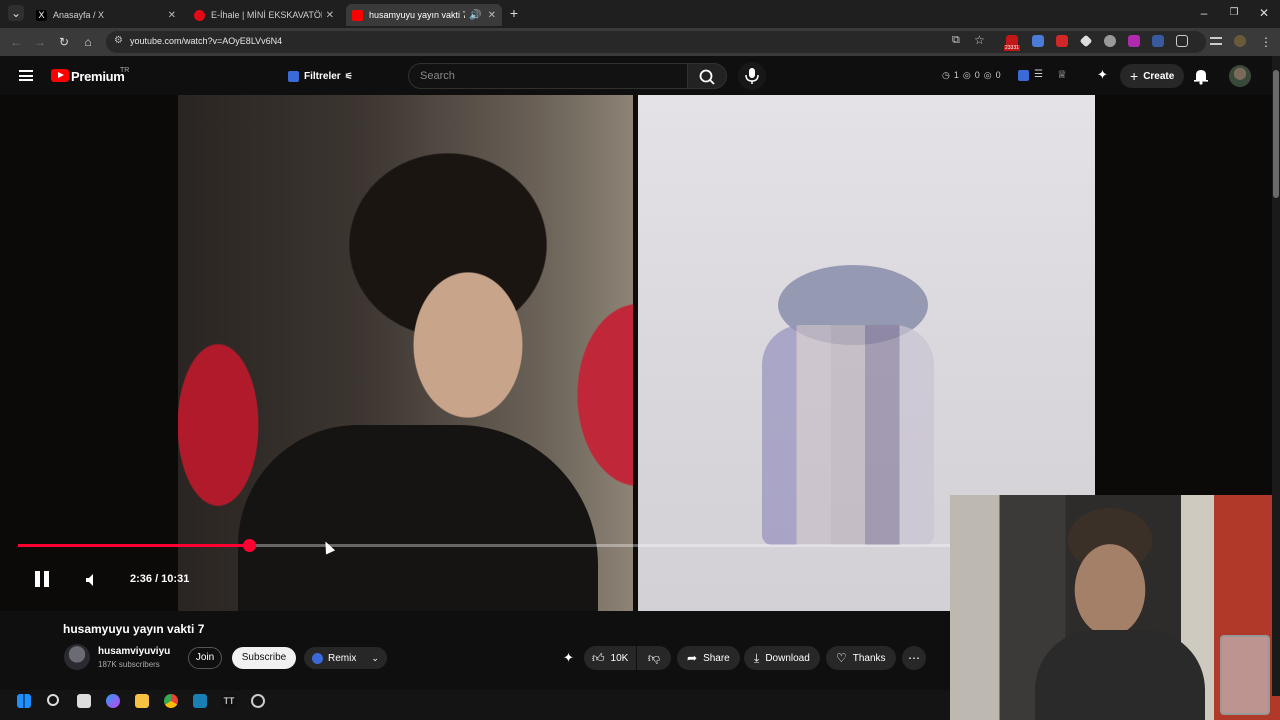 The width and height of the screenshot is (1280, 720). I want to click on channel-avatar, so click(77, 657).